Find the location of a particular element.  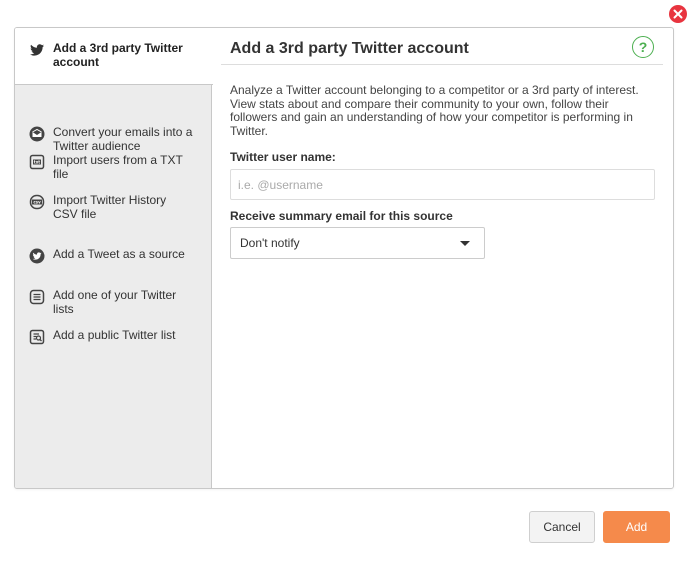

txt-file-icon: txt is located at coordinates (37, 162).